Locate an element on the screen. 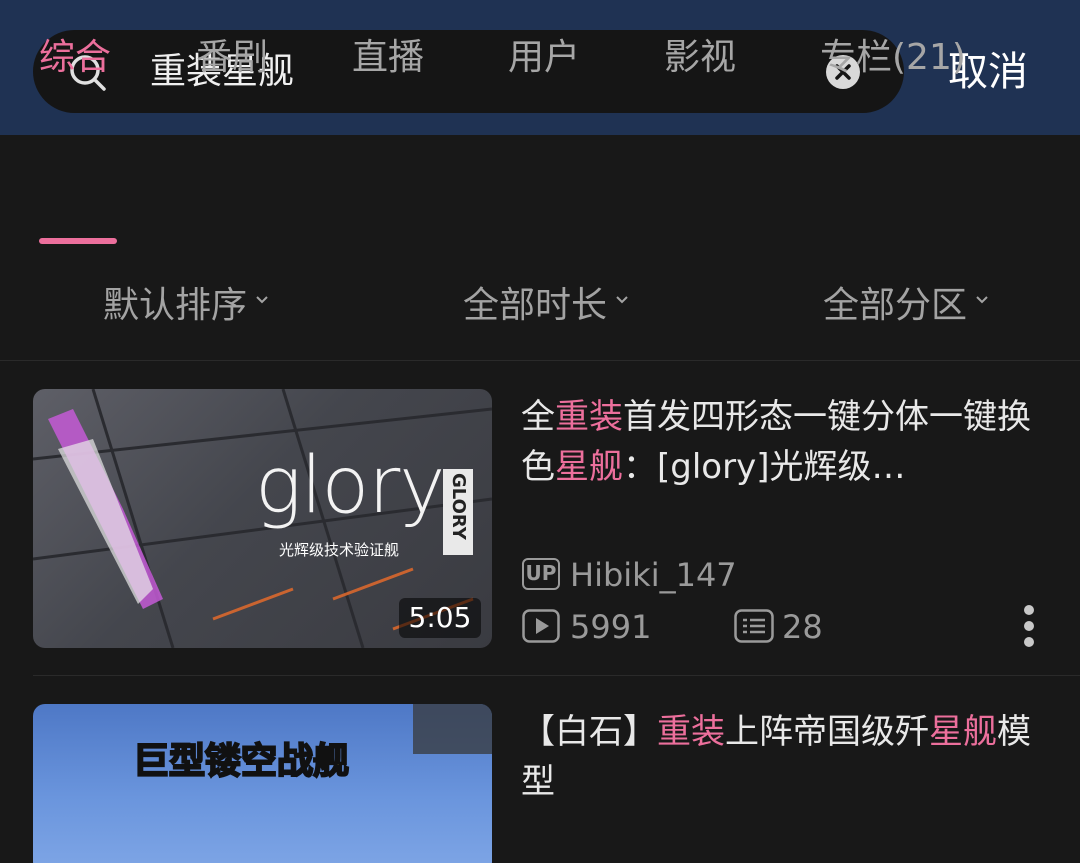 This screenshot has height=863, width=1080. play-count-icon is located at coordinates (541, 626).